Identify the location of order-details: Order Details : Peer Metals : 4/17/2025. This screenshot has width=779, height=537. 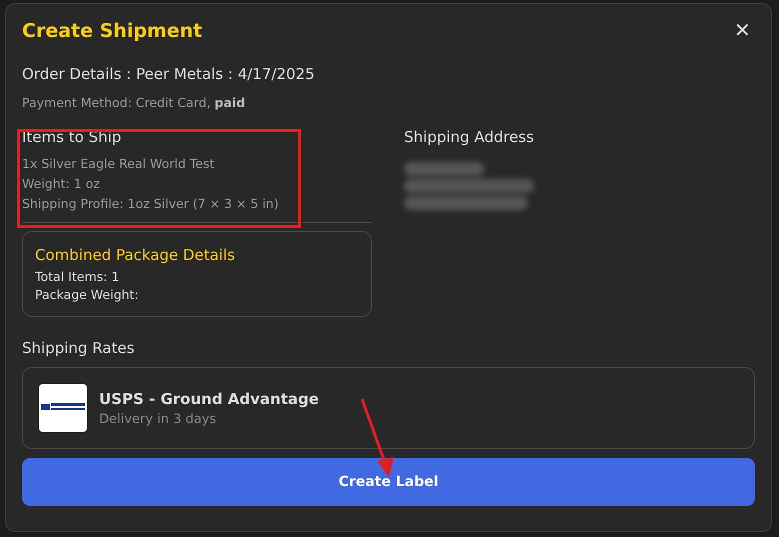
(169, 74).